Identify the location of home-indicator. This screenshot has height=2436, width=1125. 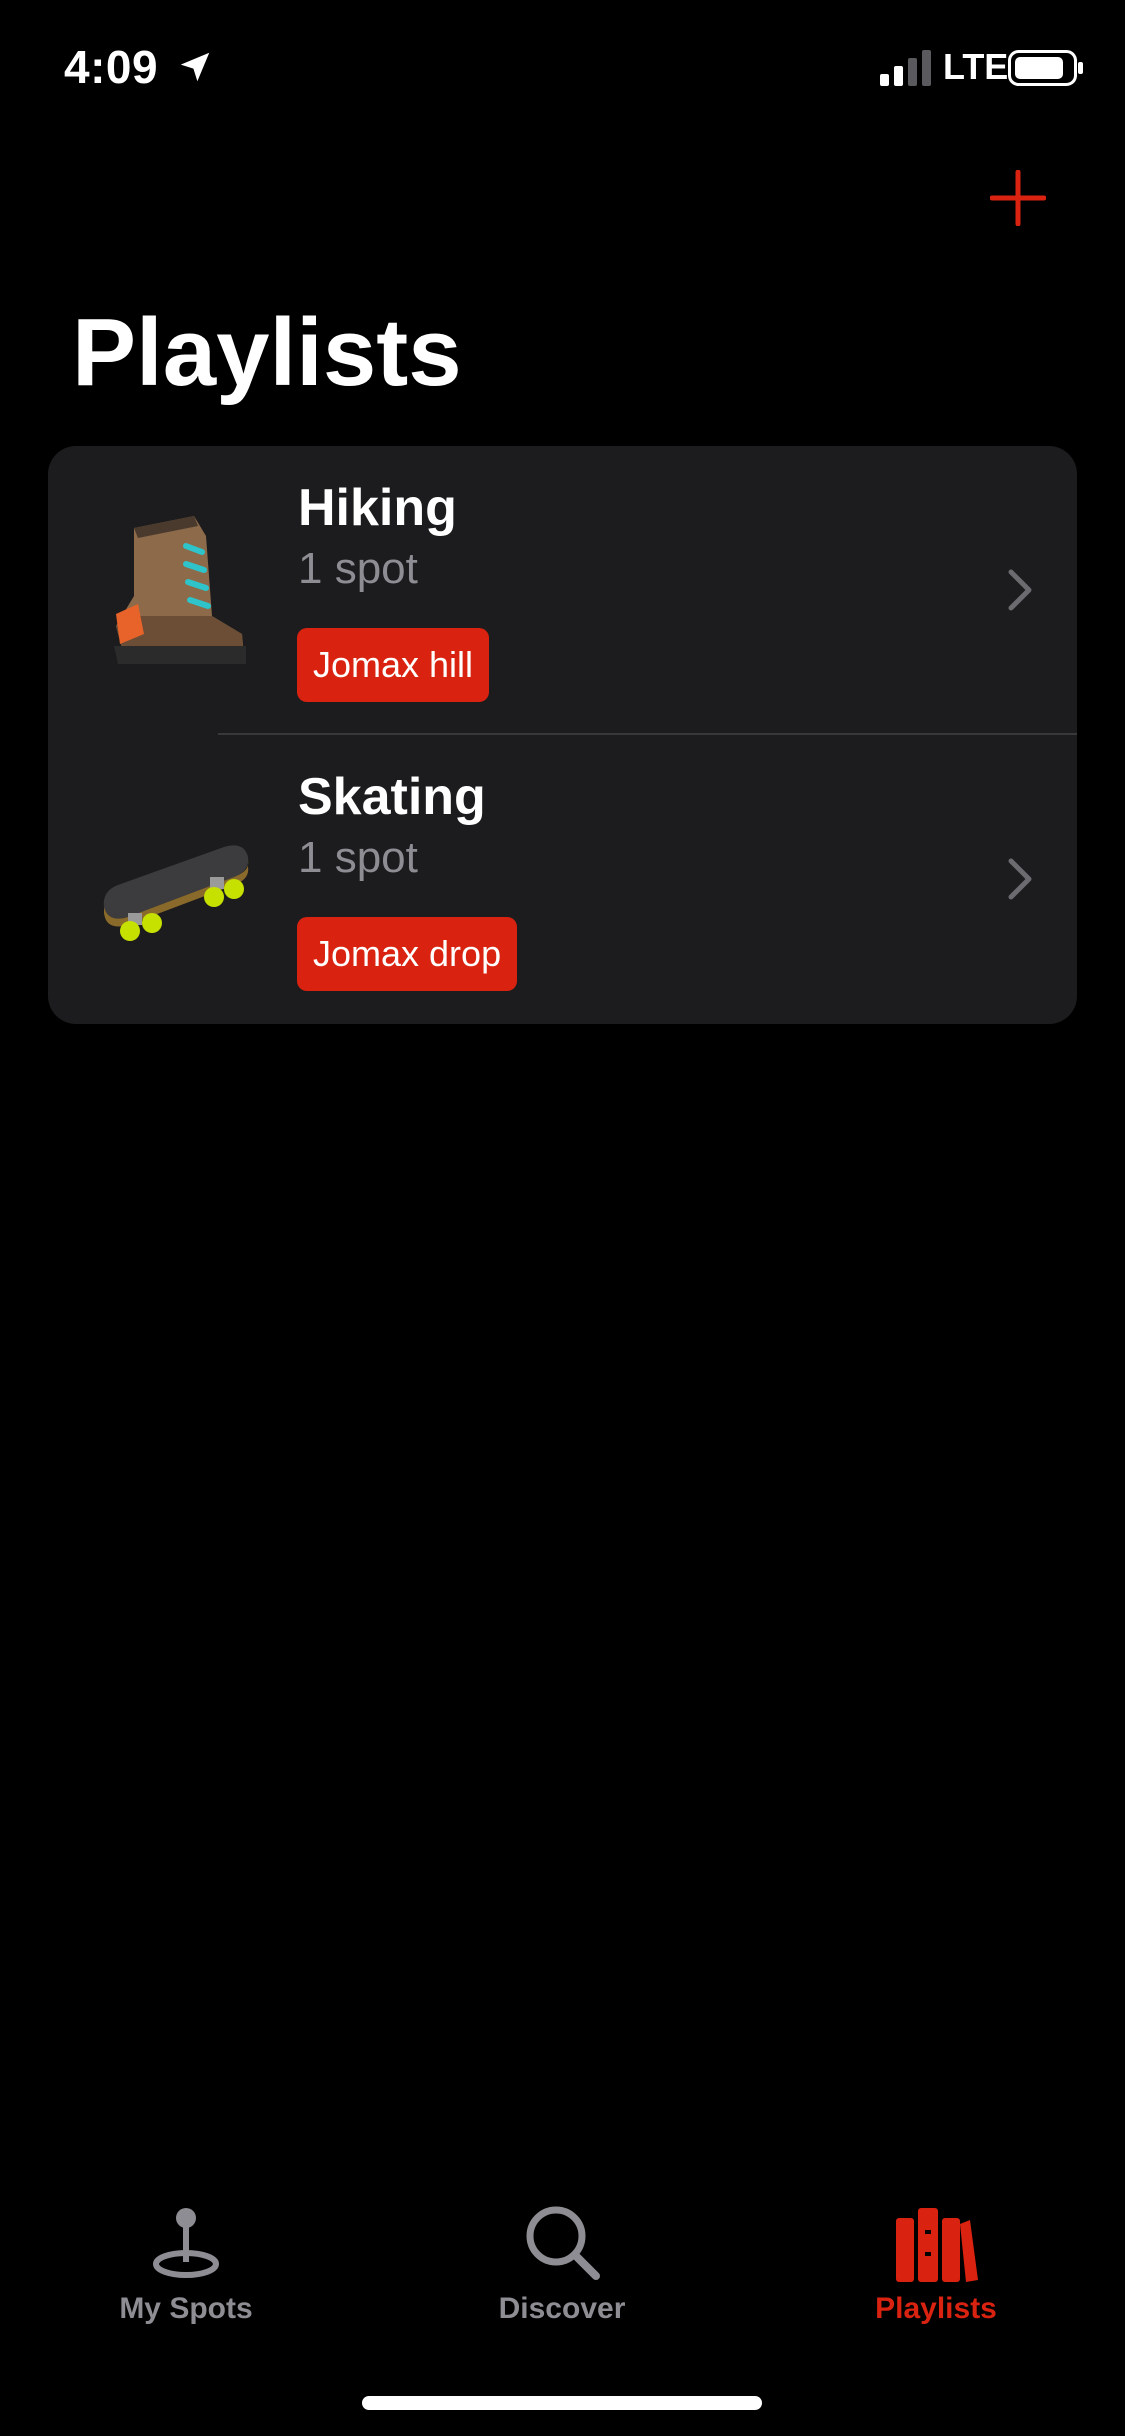
(562, 2403).